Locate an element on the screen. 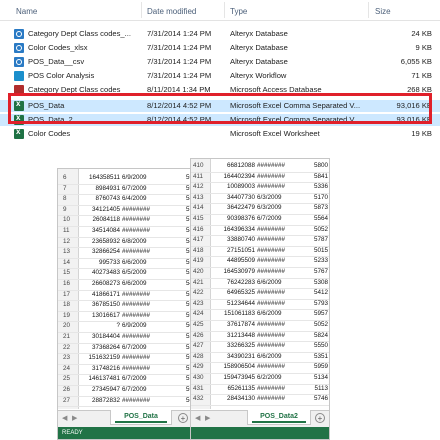  cell-value: 5800 is located at coordinates (321, 165).